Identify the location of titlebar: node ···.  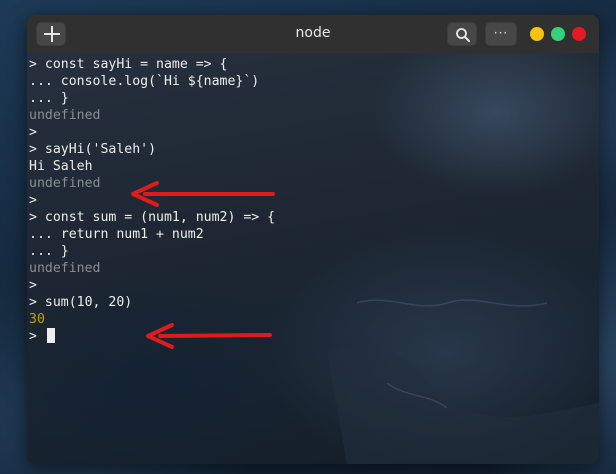
(313, 34).